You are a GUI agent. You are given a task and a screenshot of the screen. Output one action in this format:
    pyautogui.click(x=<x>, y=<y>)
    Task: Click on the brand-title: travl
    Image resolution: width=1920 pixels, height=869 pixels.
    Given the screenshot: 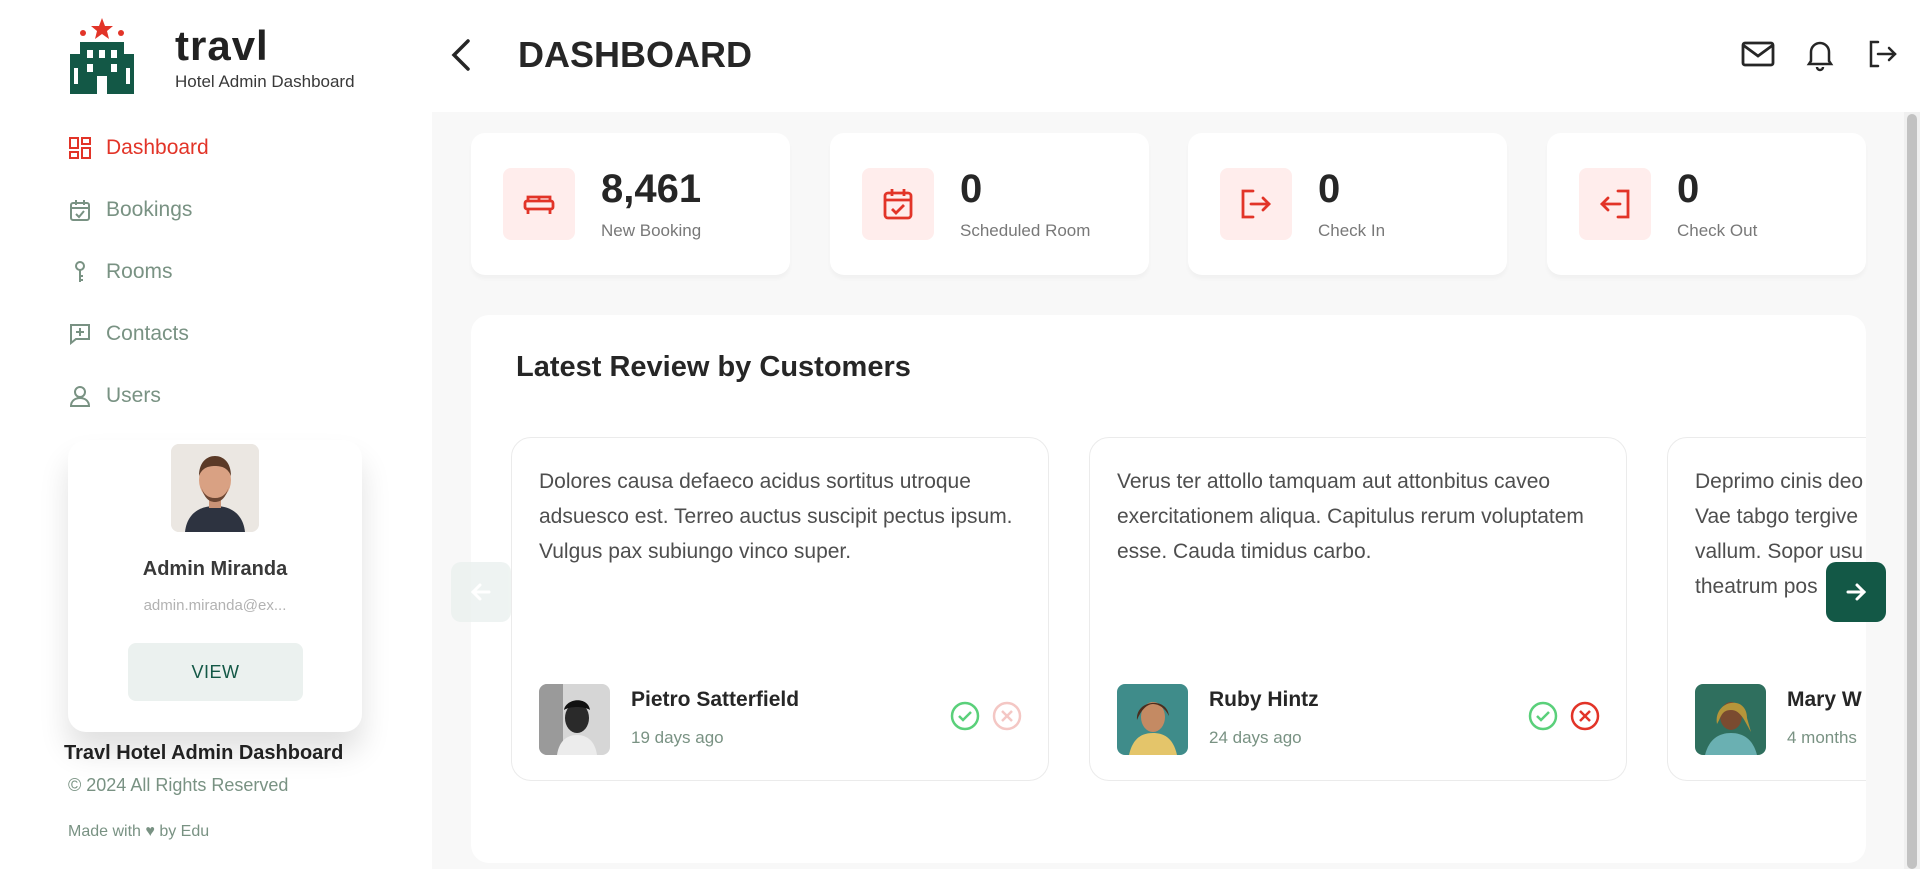 What is the action you would take?
    pyautogui.click(x=222, y=45)
    